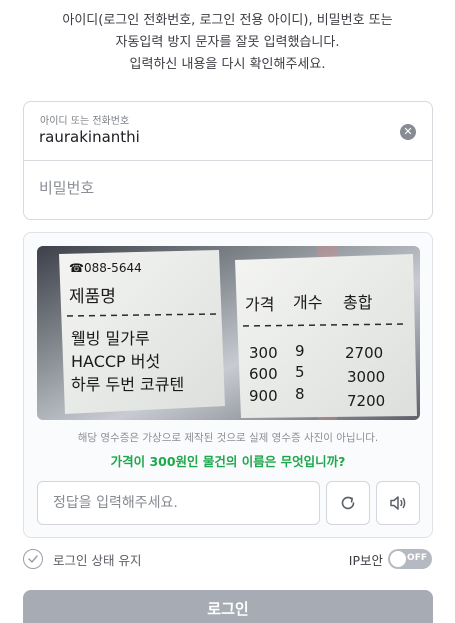  Describe the element at coordinates (105, 268) in the screenshot. I see `receipt-phone: ☎088-5644` at that location.